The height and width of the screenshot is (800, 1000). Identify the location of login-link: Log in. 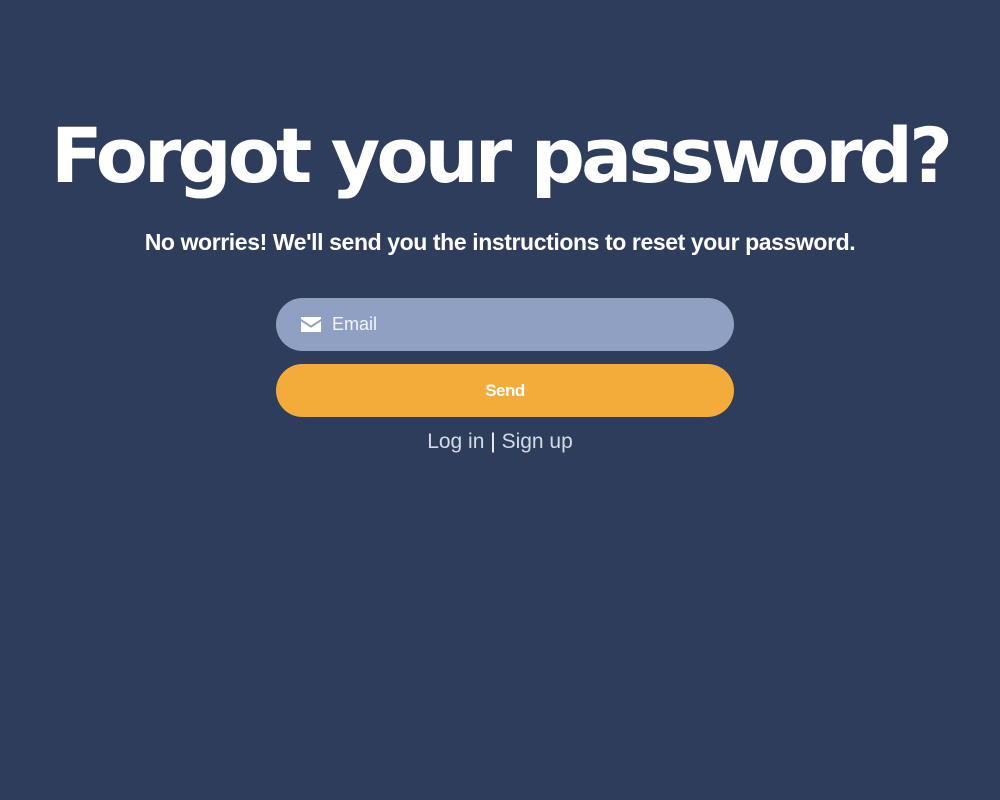
(455, 441).